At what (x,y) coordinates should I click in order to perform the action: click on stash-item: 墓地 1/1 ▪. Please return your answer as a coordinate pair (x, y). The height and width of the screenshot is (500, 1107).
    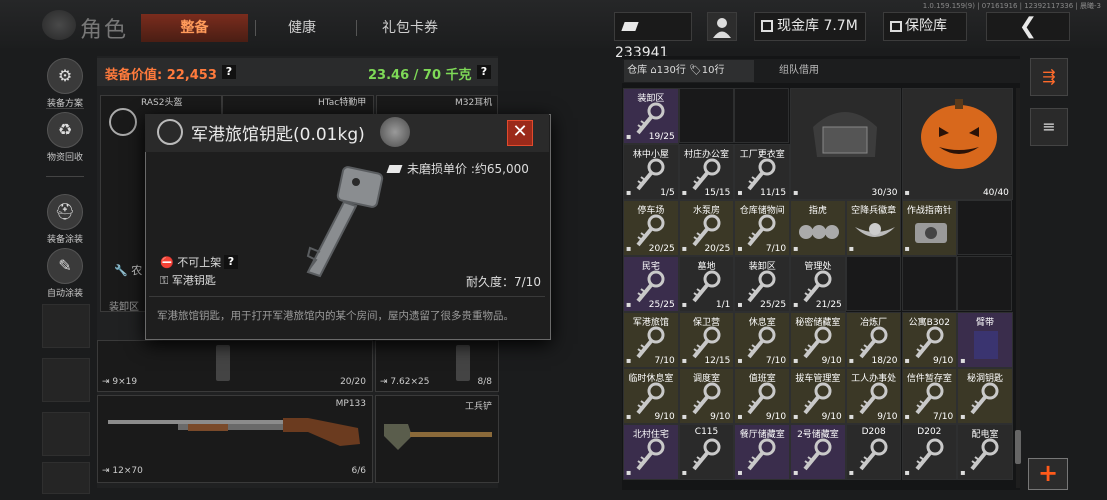
    Looking at the image, I should click on (706, 284).